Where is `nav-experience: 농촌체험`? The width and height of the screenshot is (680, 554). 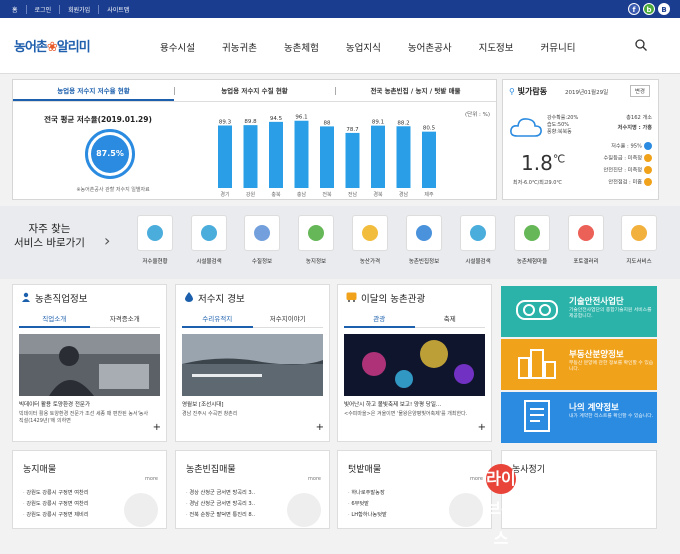
nav-experience: 농촌체험 is located at coordinates (301, 47).